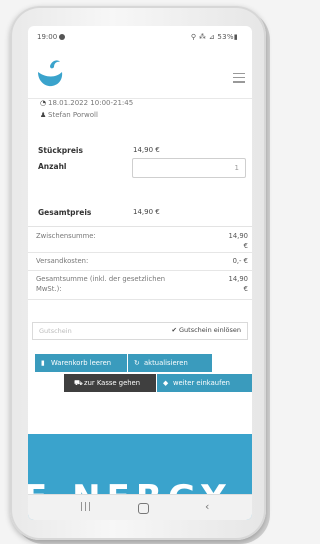 This screenshot has height=544, width=320. Describe the element at coordinates (140, 73) in the screenshot. I see `site-header` at that location.